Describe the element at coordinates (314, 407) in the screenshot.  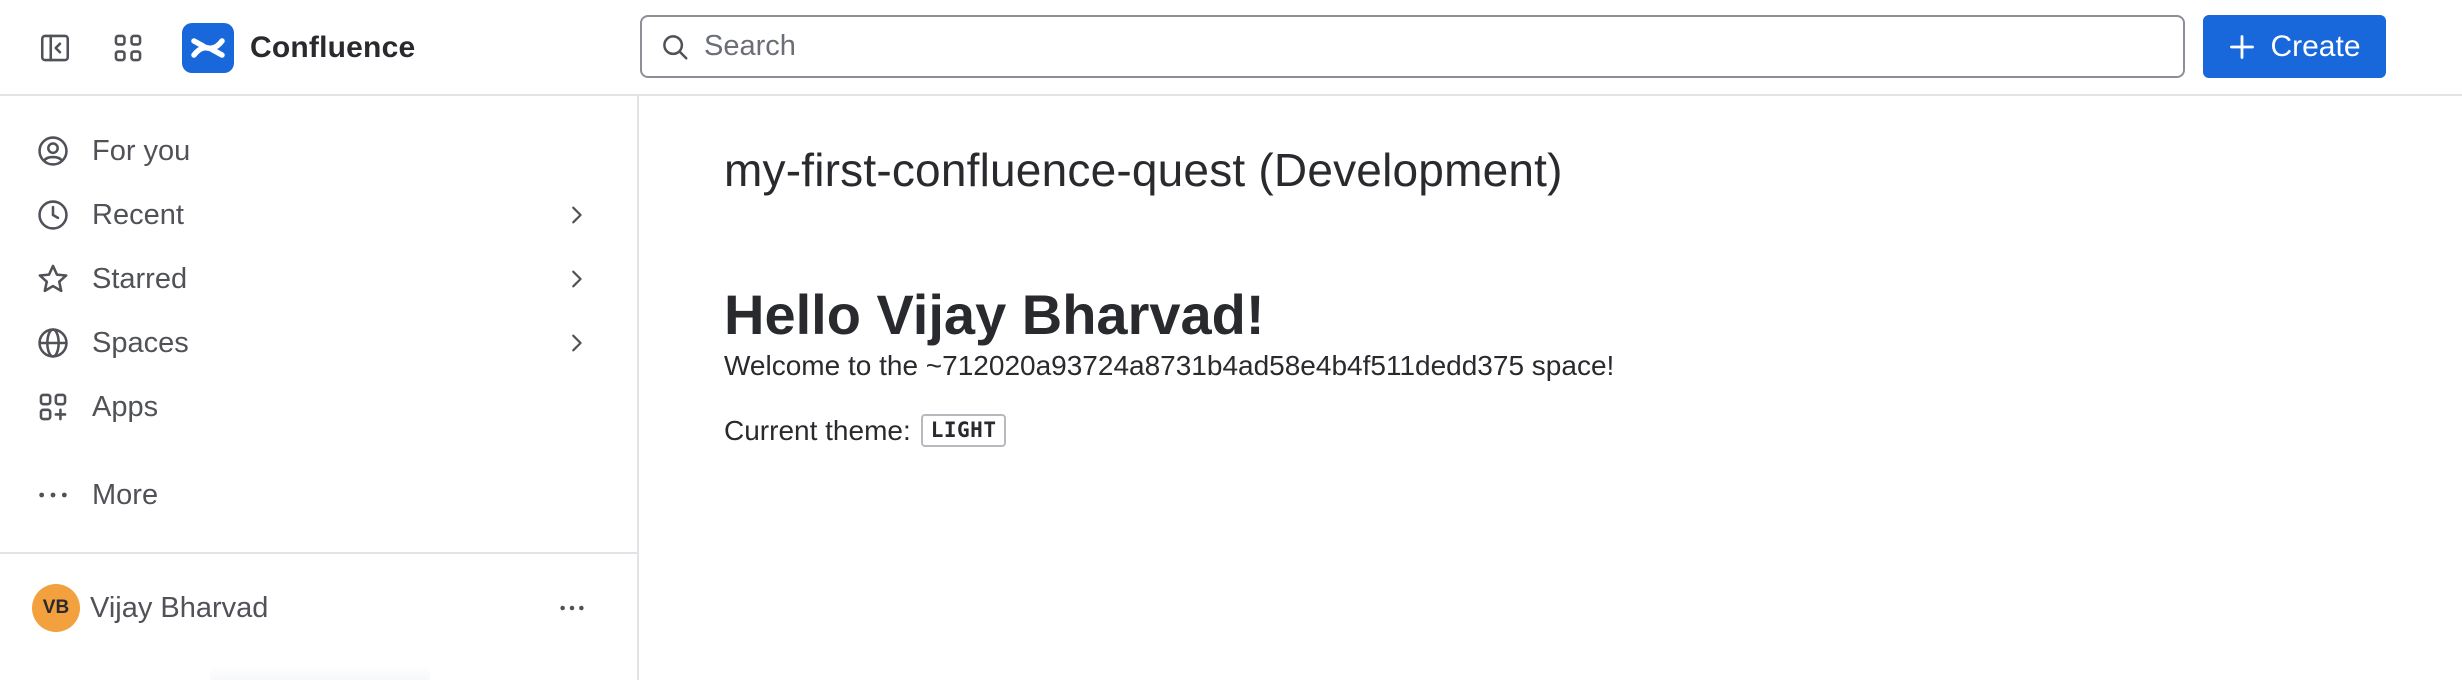
I see `sidebar-item-apps: Apps` at that location.